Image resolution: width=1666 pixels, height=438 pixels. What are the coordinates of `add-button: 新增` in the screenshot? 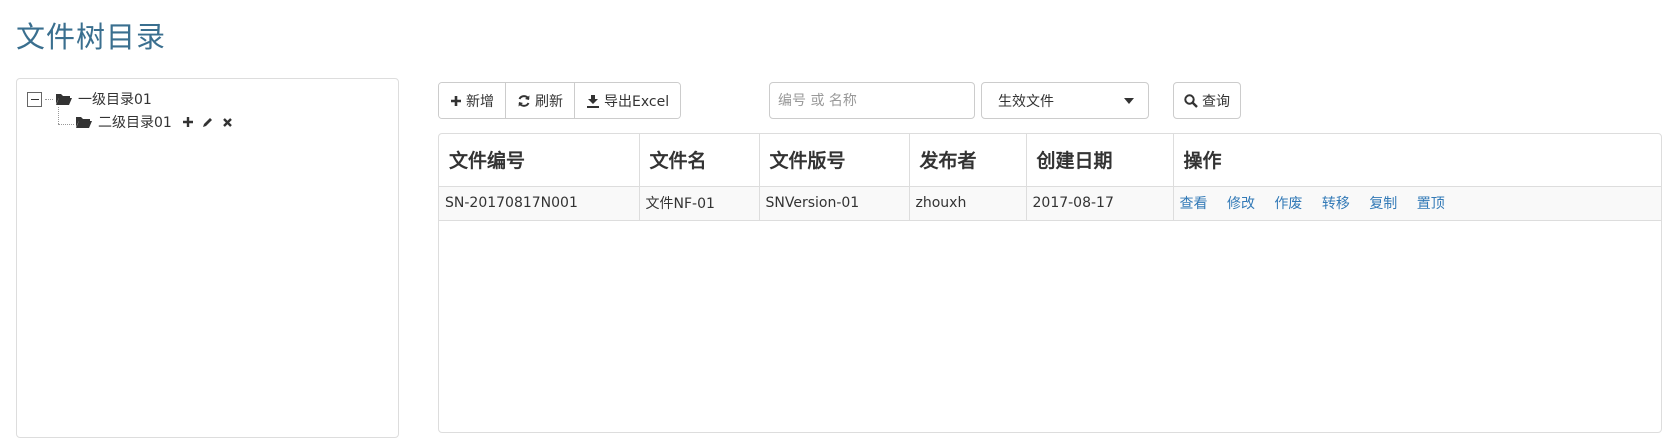 It's located at (472, 100).